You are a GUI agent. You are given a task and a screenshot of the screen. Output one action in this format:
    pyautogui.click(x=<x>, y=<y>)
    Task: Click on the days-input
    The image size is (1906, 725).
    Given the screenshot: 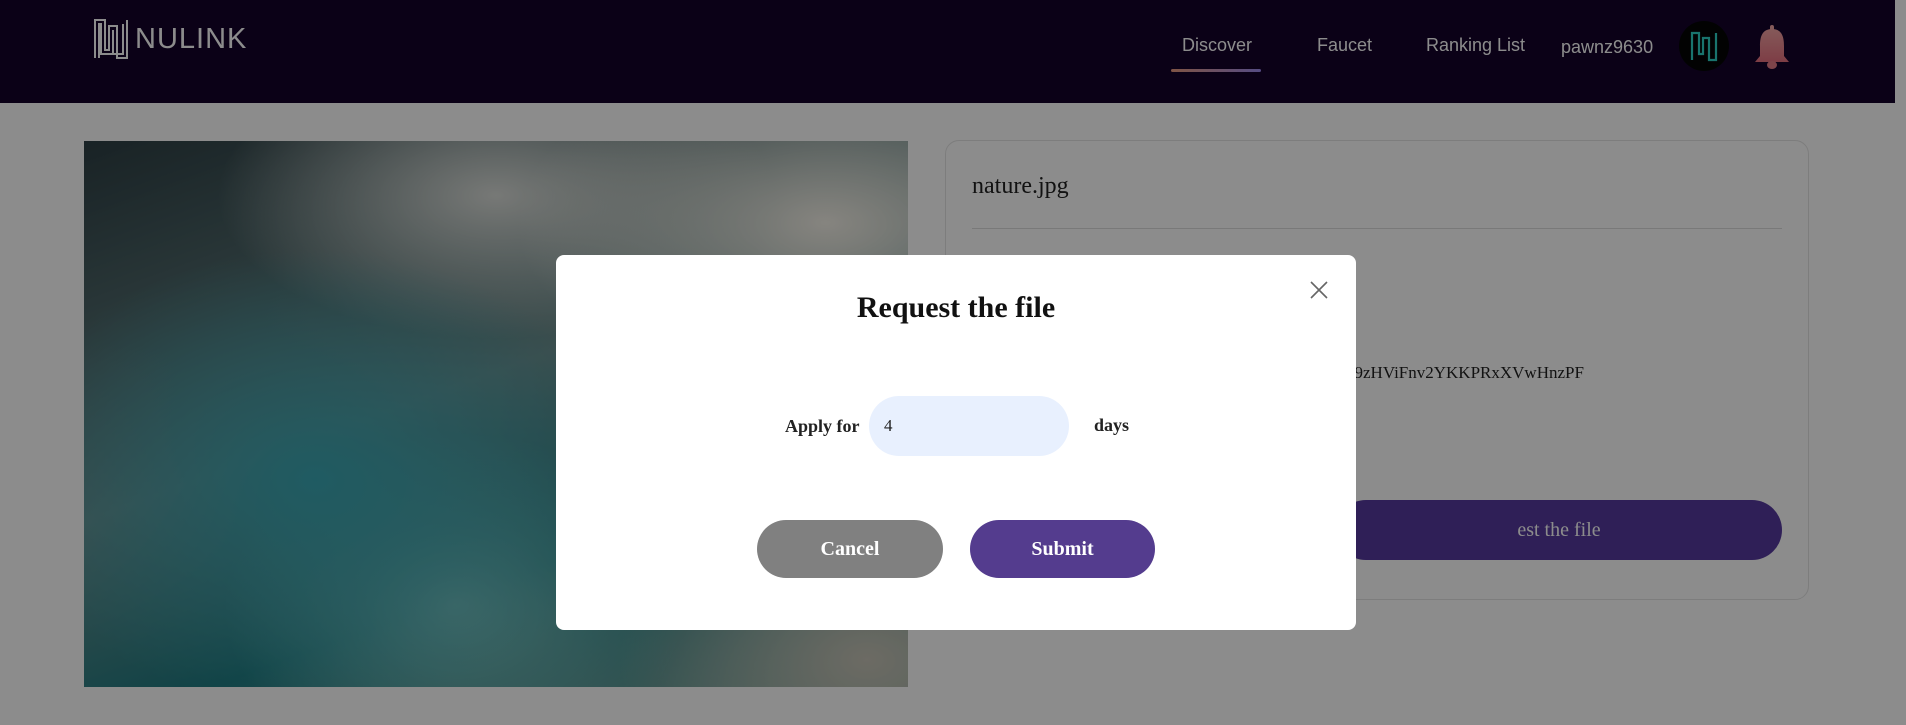 What is the action you would take?
    pyautogui.click(x=969, y=426)
    